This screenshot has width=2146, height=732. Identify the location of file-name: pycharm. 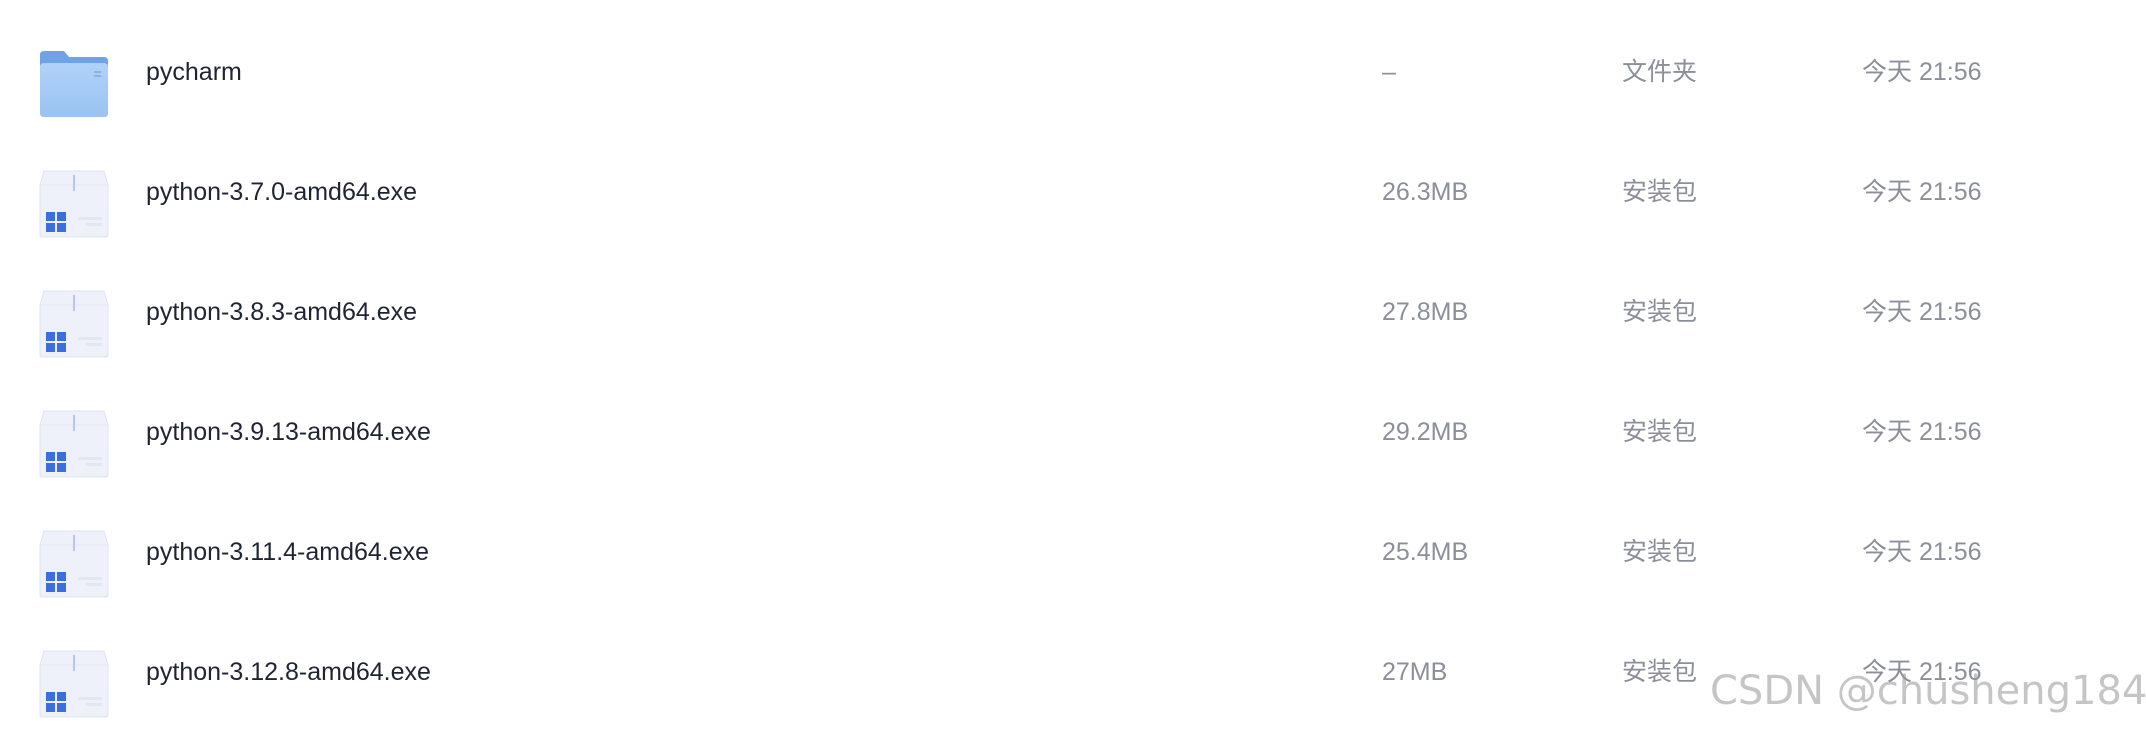
(194, 72).